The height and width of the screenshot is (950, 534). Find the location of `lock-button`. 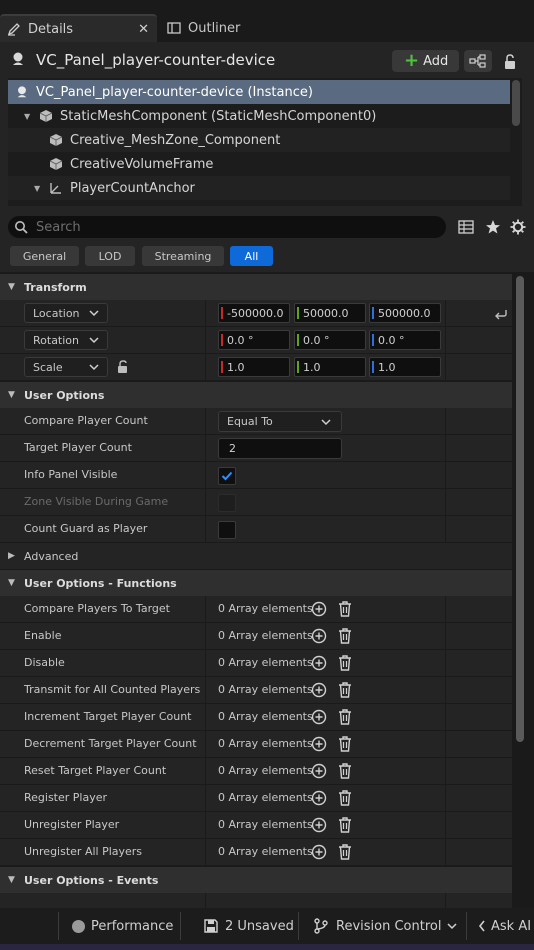

lock-button is located at coordinates (510, 62).